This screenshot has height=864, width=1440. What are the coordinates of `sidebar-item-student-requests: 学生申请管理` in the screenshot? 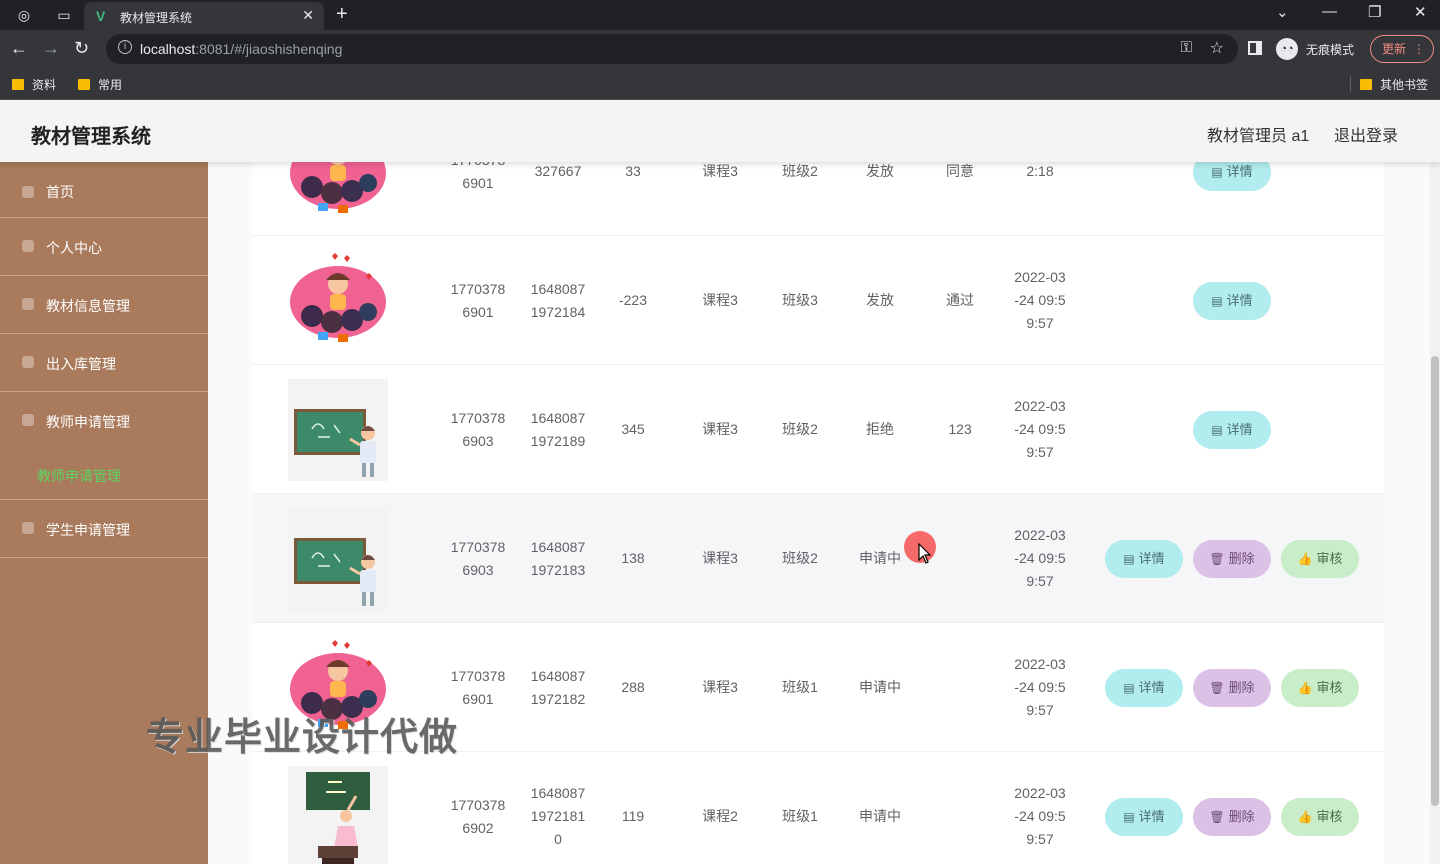 It's located at (104, 529).